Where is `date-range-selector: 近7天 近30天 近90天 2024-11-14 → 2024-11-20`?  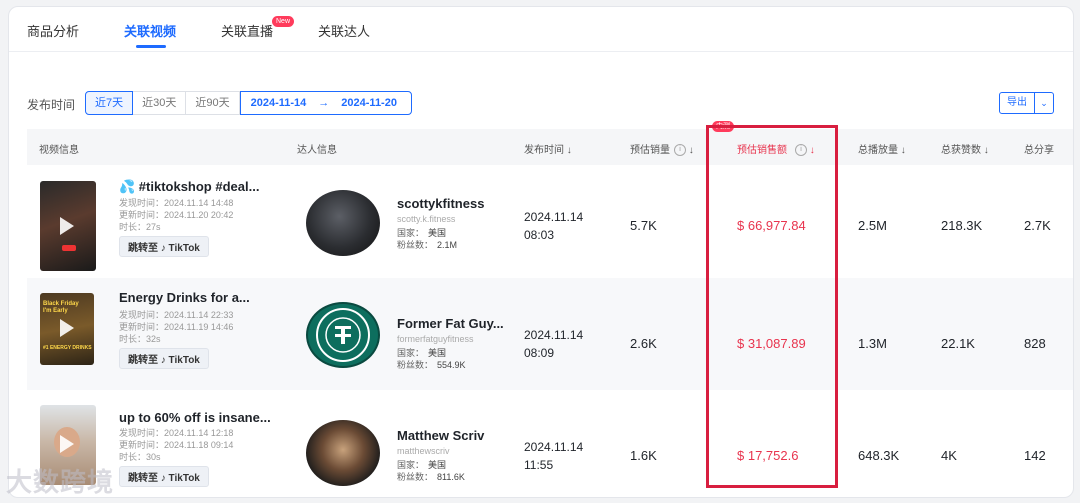
date-range-selector: 近7天 近30天 近90天 2024-11-14 → 2024-11-20 is located at coordinates (248, 103).